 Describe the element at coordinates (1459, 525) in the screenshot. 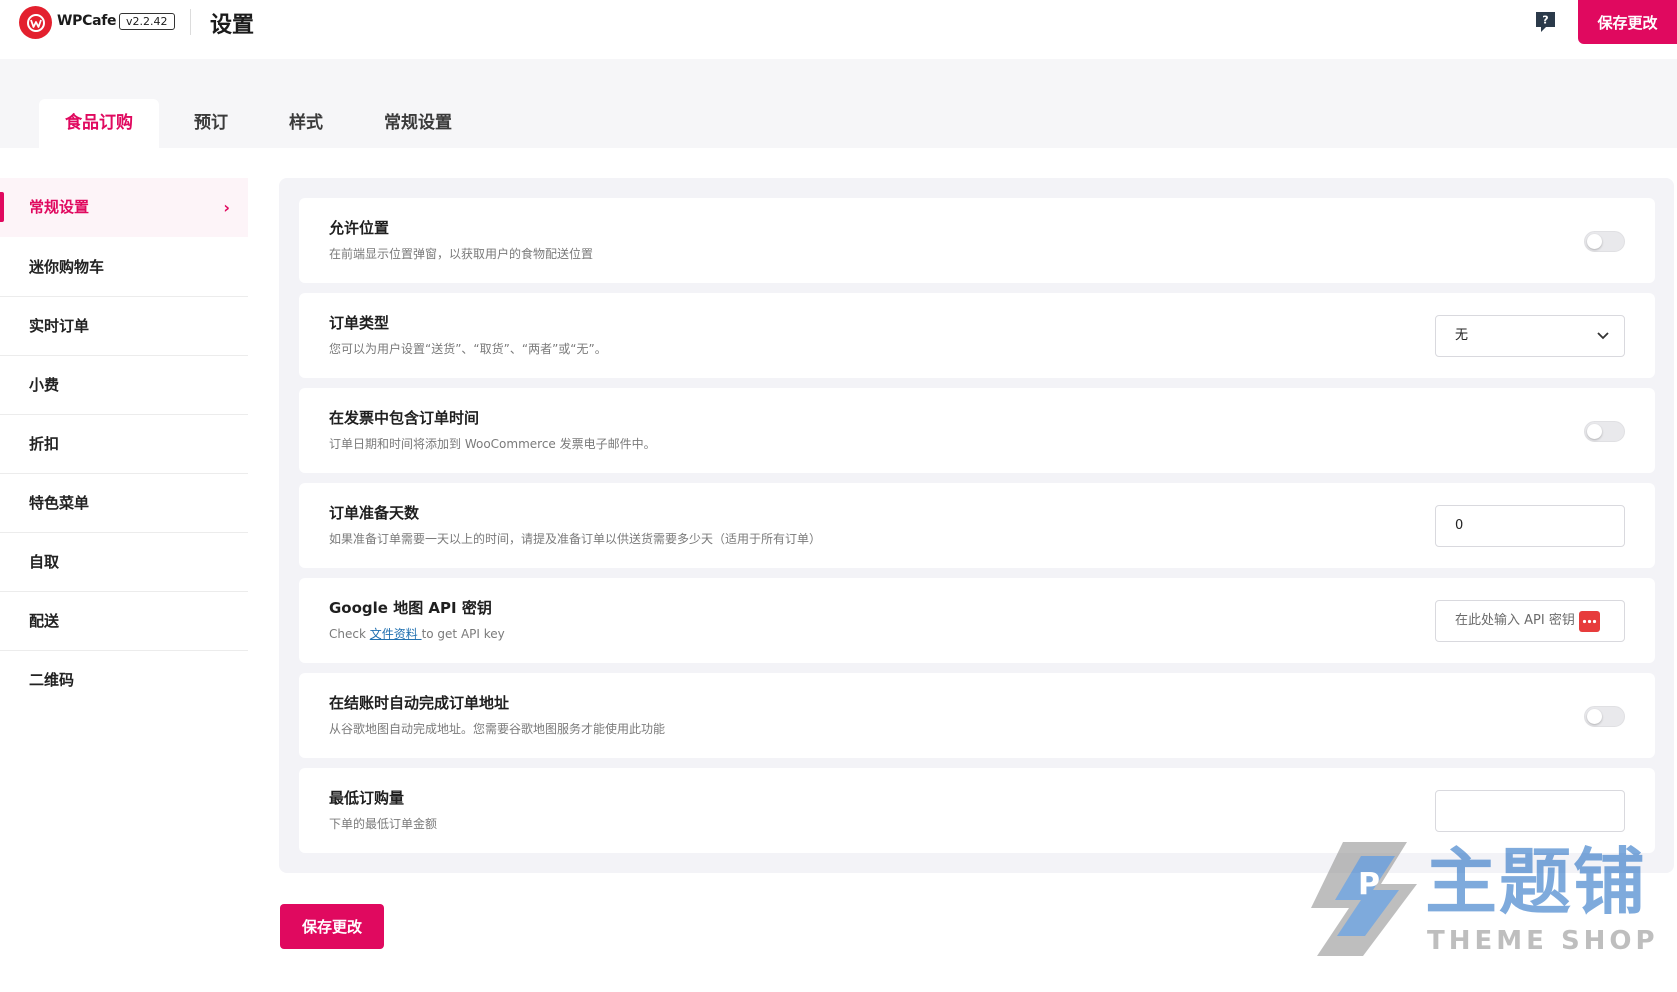

I see `prep-days-value: 0` at that location.